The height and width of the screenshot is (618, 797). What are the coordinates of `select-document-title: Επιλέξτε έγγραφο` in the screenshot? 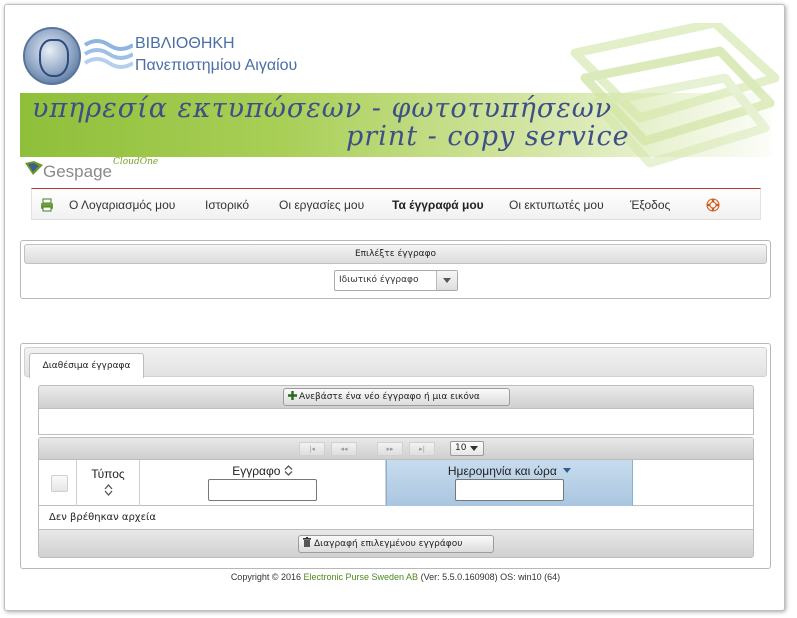 It's located at (395, 254).